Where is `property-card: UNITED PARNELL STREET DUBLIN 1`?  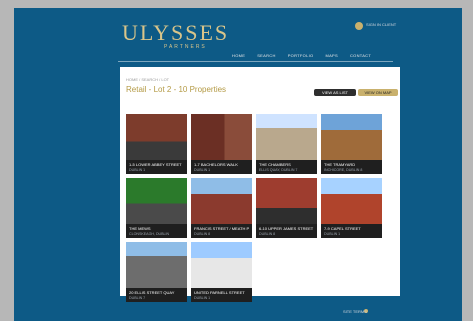
property-card: UNITED PARNELL STREET DUBLIN 1 is located at coordinates (221, 272).